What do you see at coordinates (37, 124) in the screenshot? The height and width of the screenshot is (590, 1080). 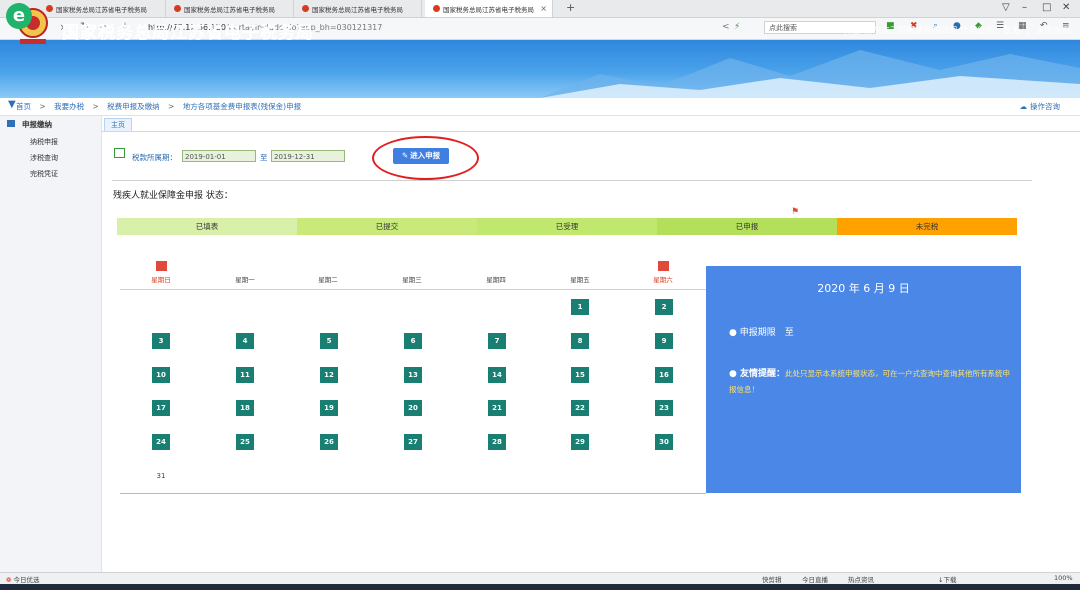 I see `sidebar-title: 申报缴纳` at bounding box center [37, 124].